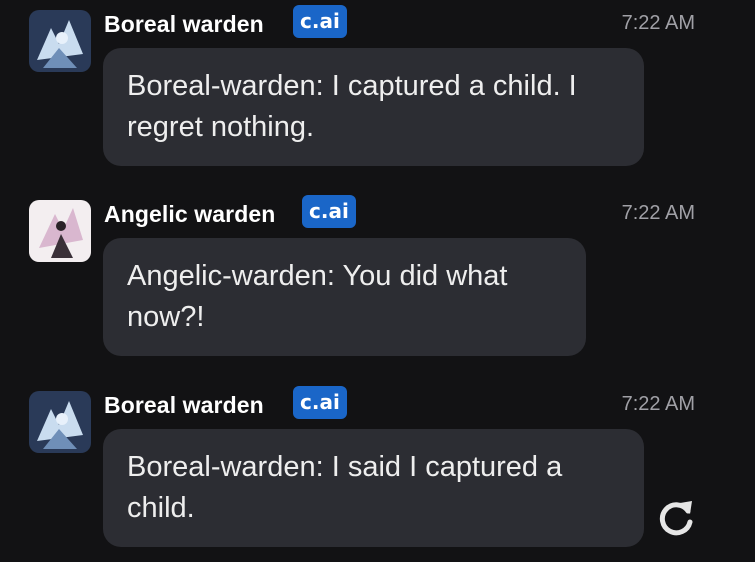 Image resolution: width=755 pixels, height=562 pixels. I want to click on message-bubble: Angelic-warden: You did what now?!, so click(344, 297).